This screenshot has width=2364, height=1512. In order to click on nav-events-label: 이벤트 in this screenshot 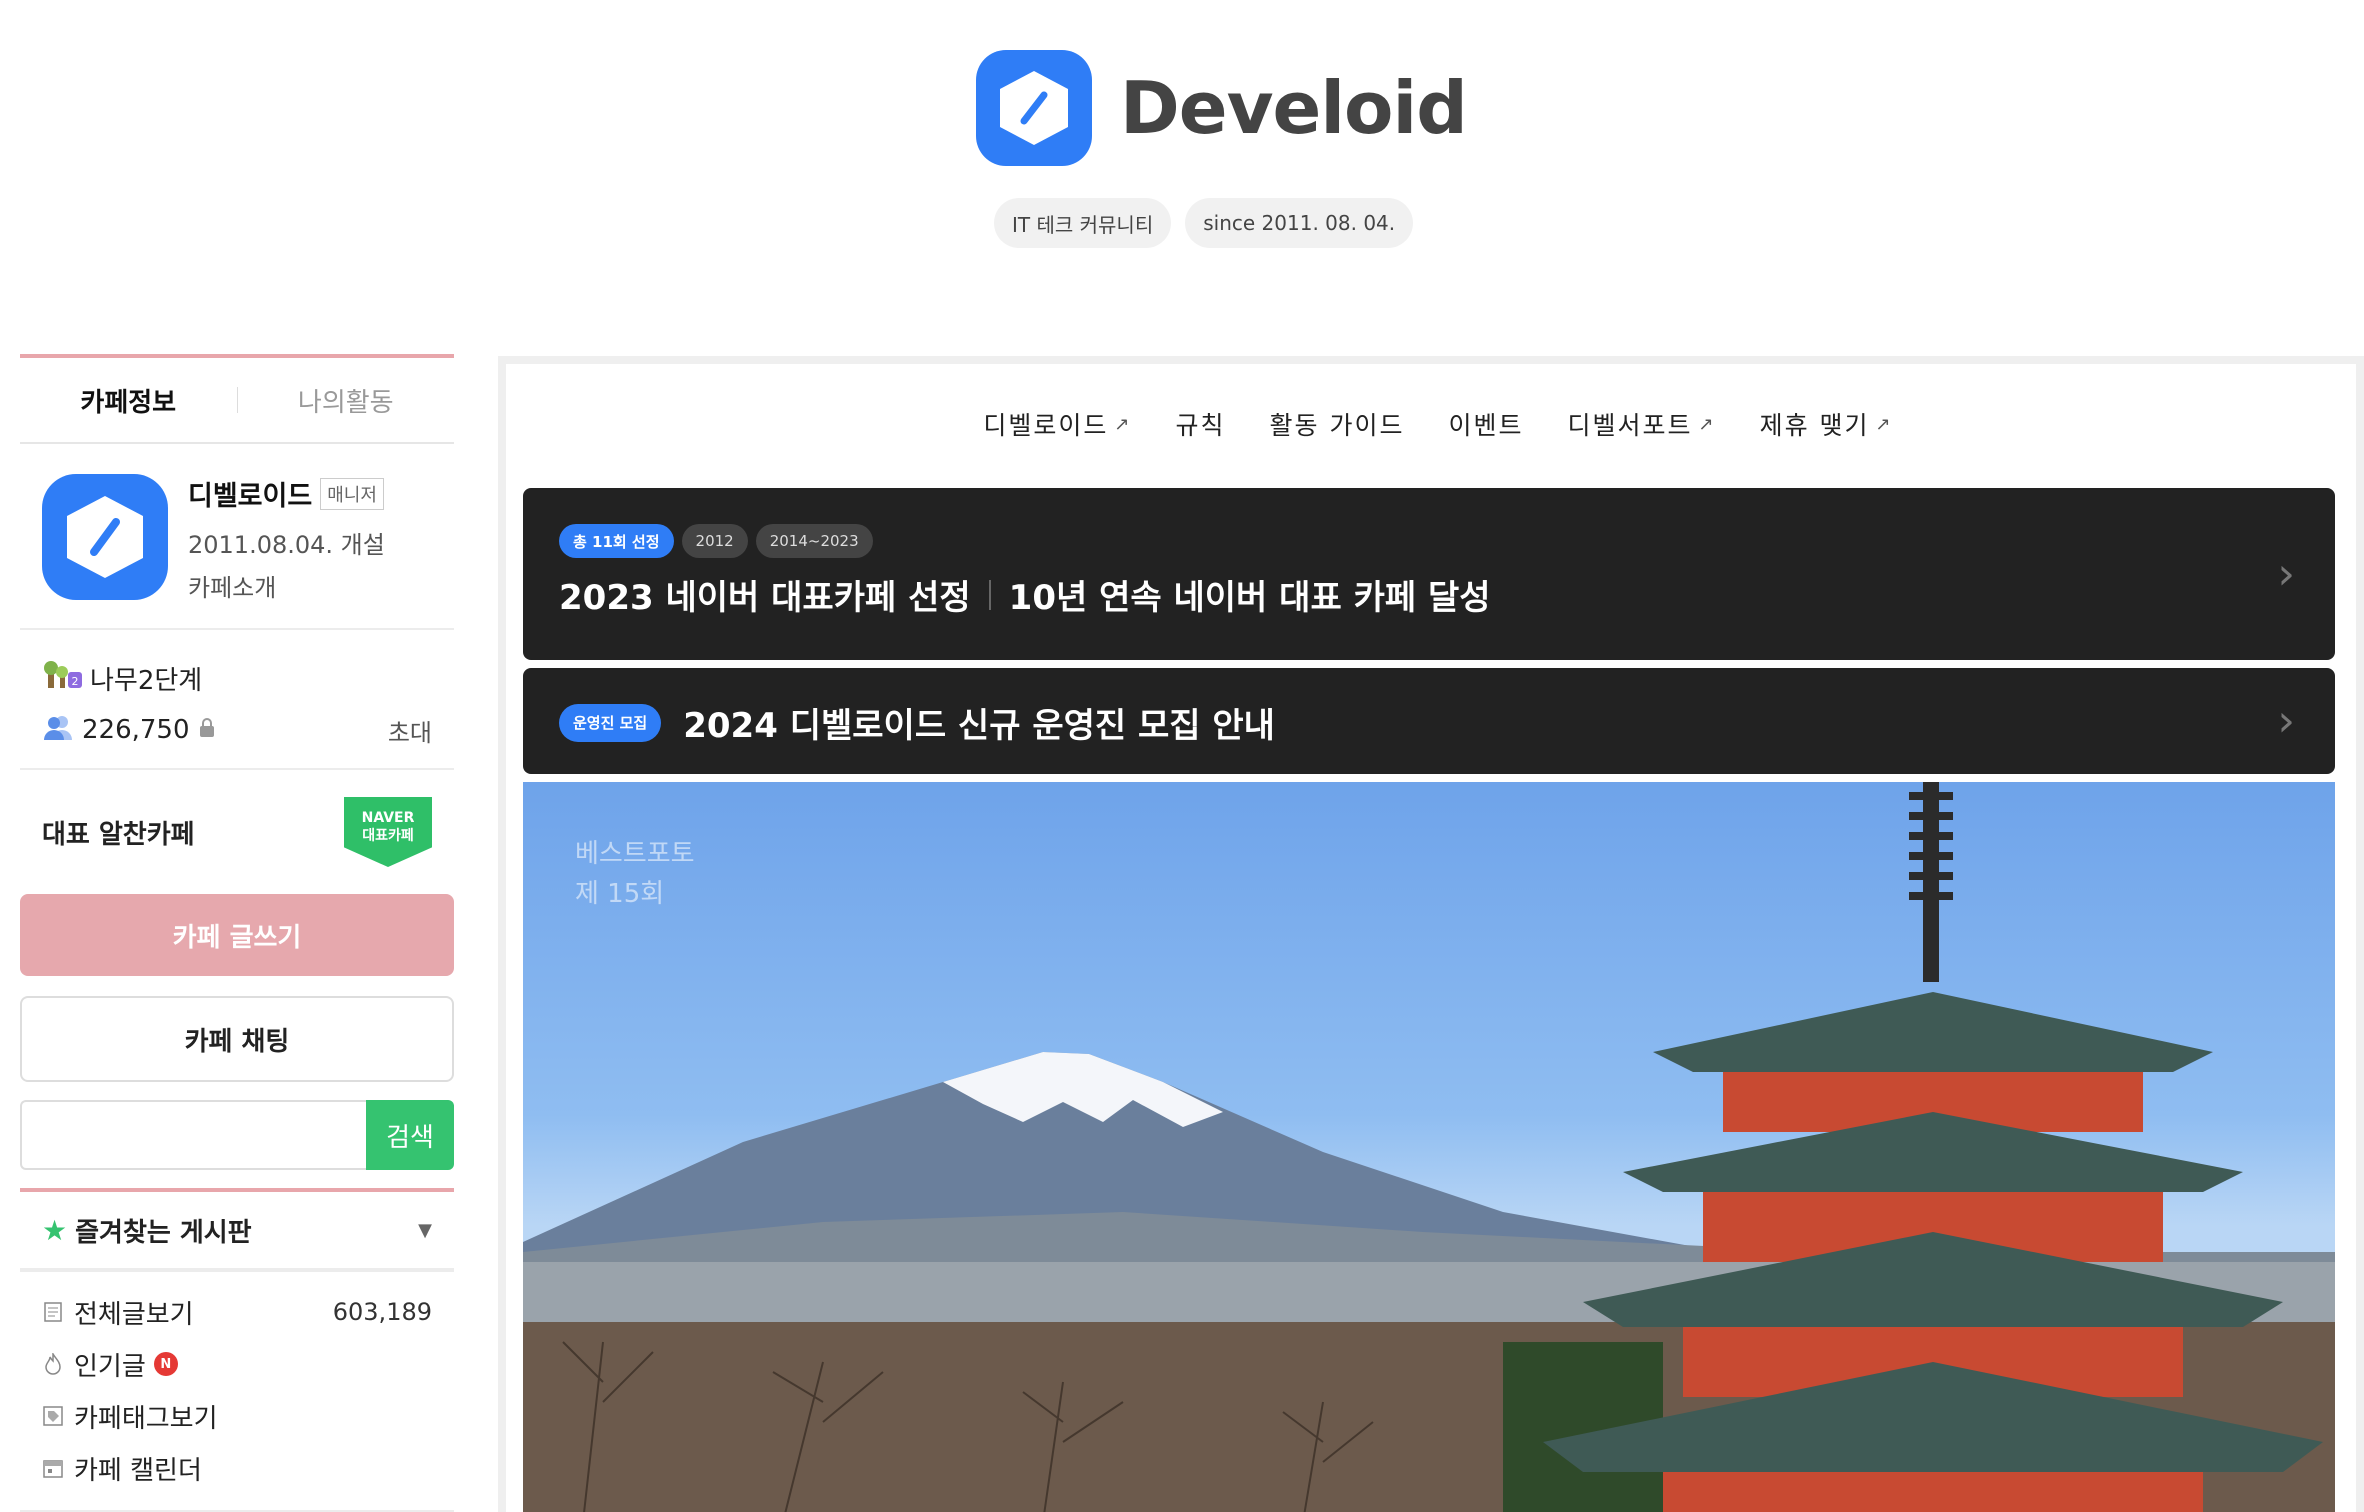, I will do `click(1486, 425)`.